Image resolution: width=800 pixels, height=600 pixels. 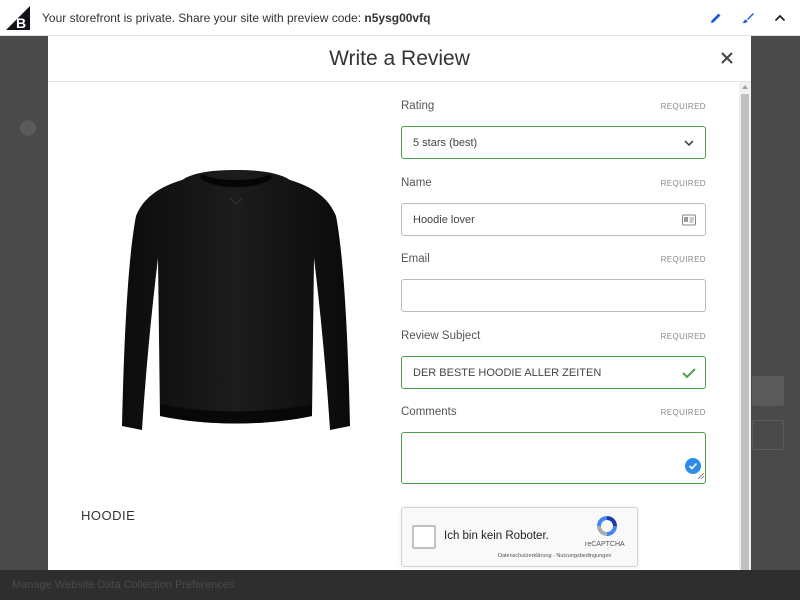 What do you see at coordinates (553, 142) in the screenshot?
I see `rating-select: 5 stars (best)` at bounding box center [553, 142].